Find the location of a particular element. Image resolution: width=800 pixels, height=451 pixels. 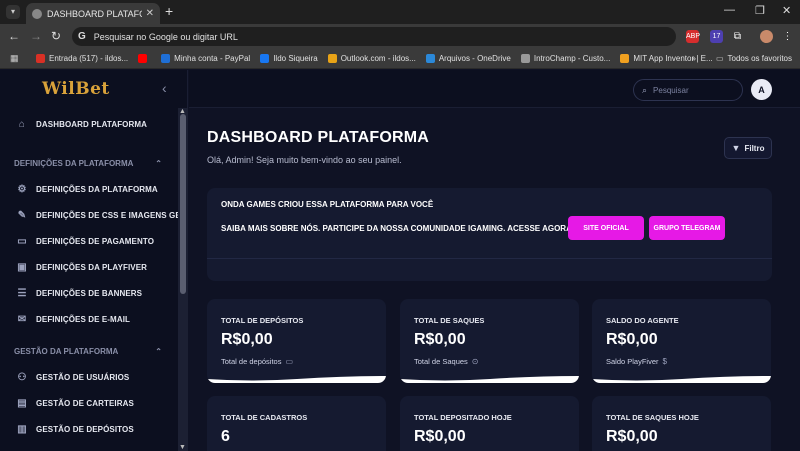

back-icon: ← is located at coordinates (14, 36).